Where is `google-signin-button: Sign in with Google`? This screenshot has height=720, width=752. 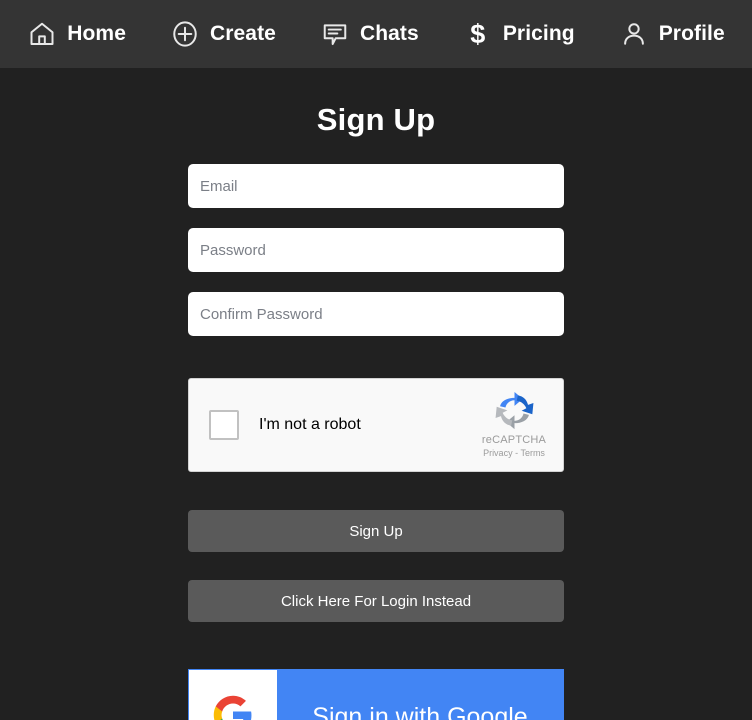
google-signin-button: Sign in with Google is located at coordinates (376, 694).